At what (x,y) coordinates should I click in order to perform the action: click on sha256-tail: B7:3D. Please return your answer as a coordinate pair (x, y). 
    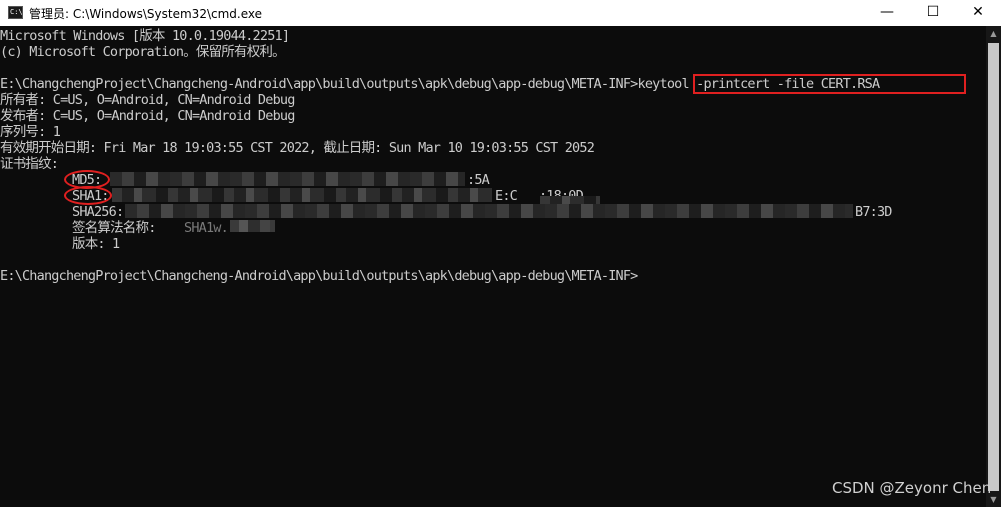
    Looking at the image, I should click on (873, 212).